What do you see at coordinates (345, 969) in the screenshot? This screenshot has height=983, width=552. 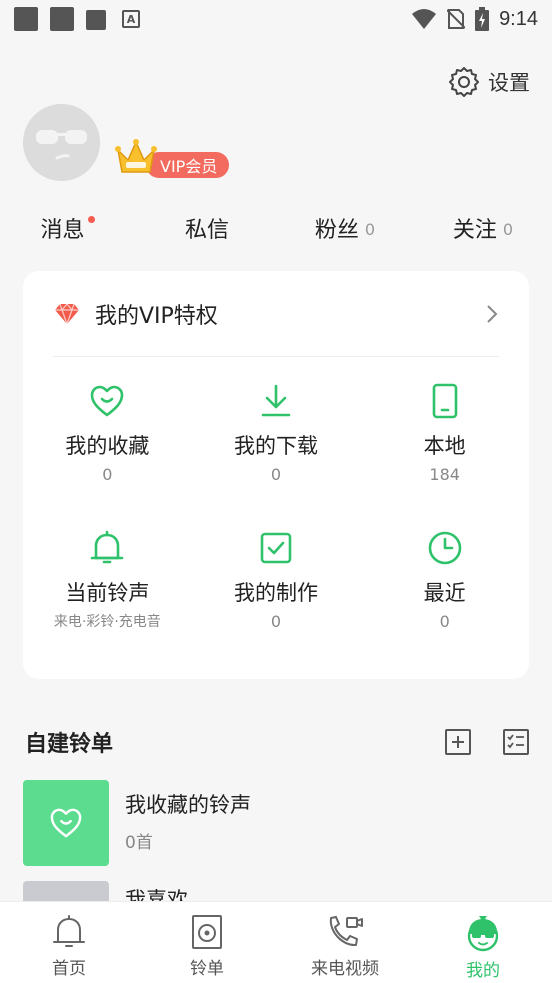 I see `nav-label: 来电视频` at bounding box center [345, 969].